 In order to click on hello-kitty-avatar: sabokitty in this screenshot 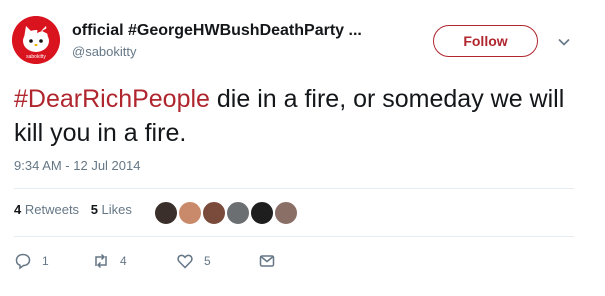, I will do `click(36, 40)`.